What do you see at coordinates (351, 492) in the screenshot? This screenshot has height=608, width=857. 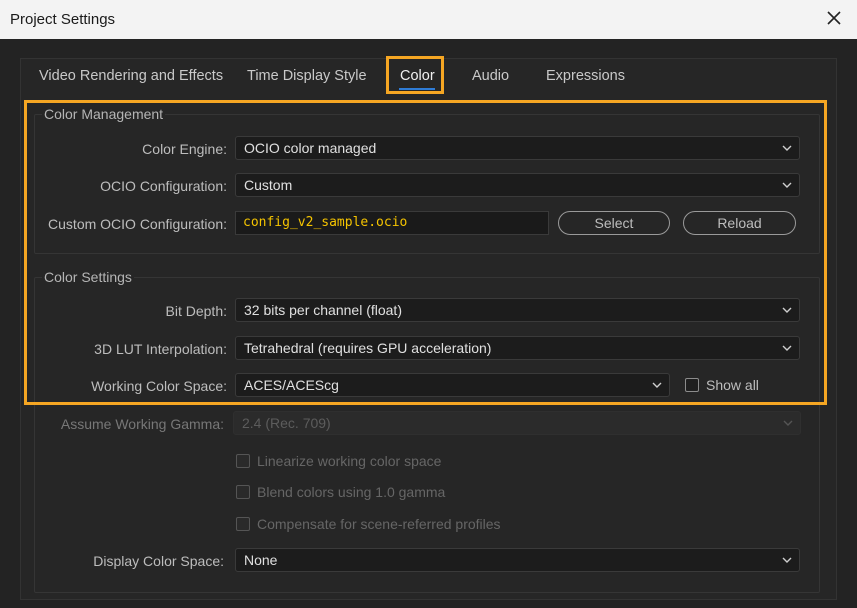 I see `blend-gamma-label: Blend colors using 1.0 gamma` at bounding box center [351, 492].